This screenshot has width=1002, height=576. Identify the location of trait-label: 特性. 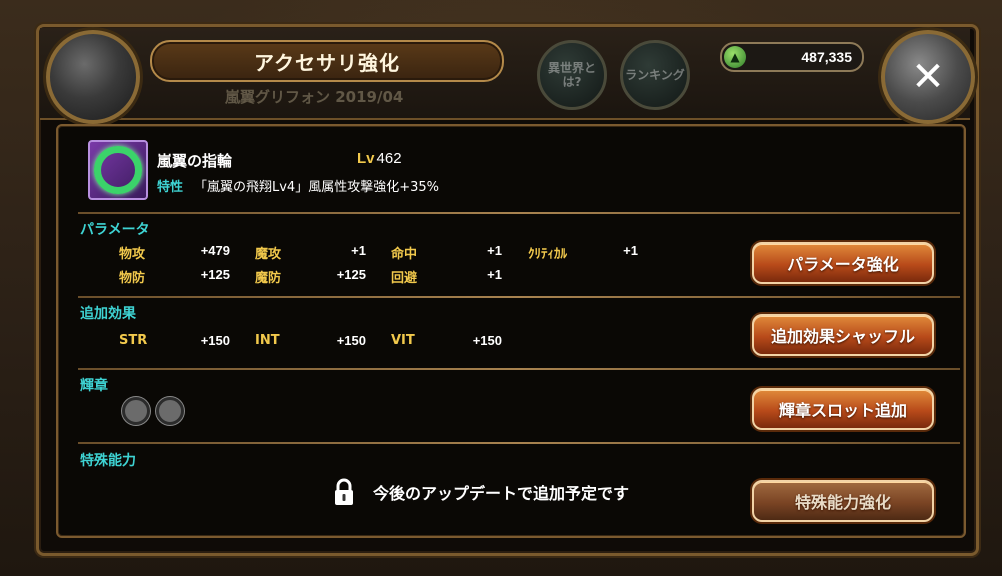
(170, 187).